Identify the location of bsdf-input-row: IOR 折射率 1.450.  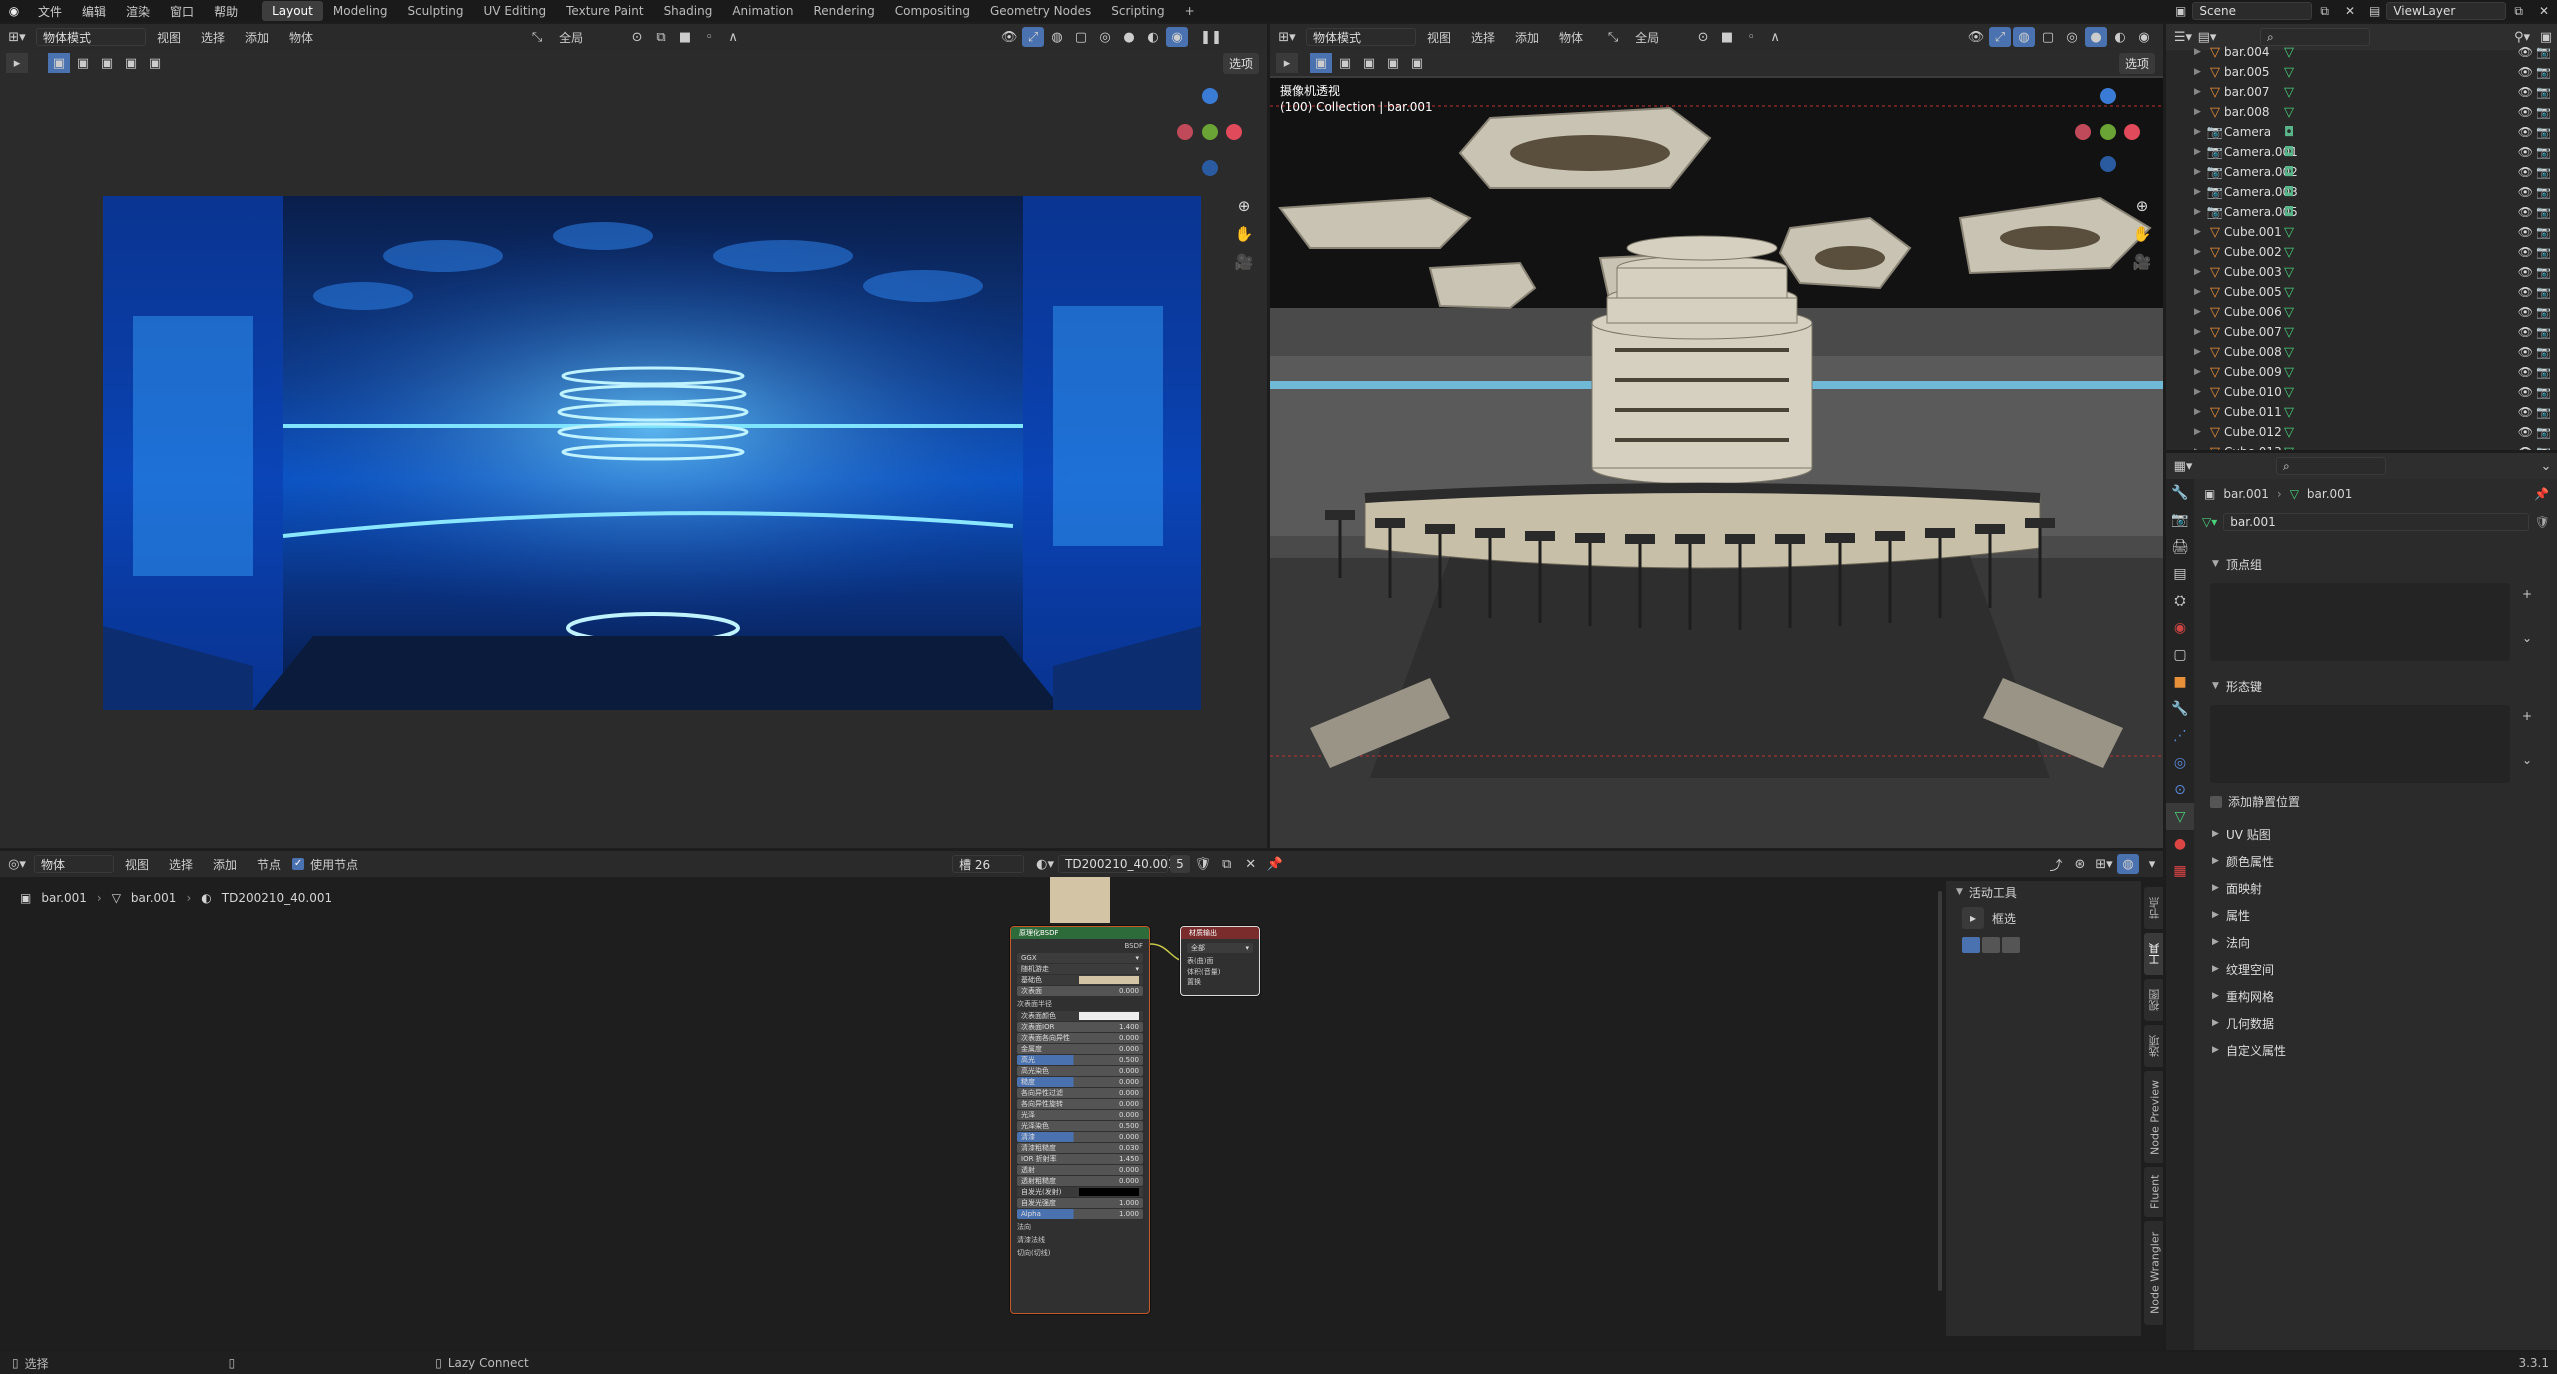
(1080, 1159).